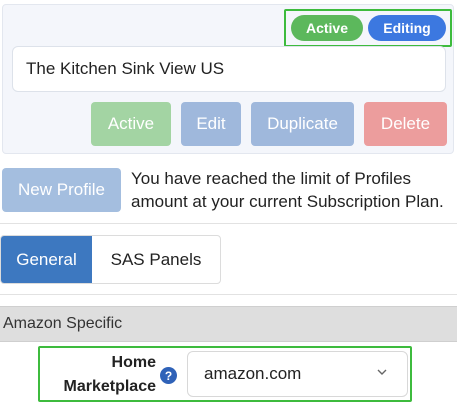  I want to click on new-profile-button: New Profile, so click(61, 190).